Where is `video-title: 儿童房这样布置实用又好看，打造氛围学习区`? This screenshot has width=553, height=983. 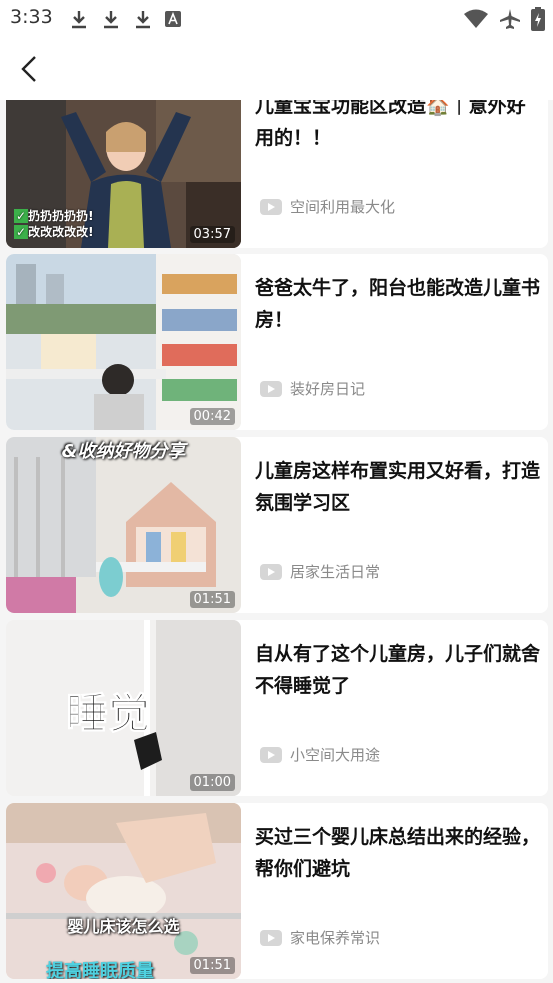
video-title: 儿童房这样布置实用又好看，打造氛围学习区 is located at coordinates (397, 487).